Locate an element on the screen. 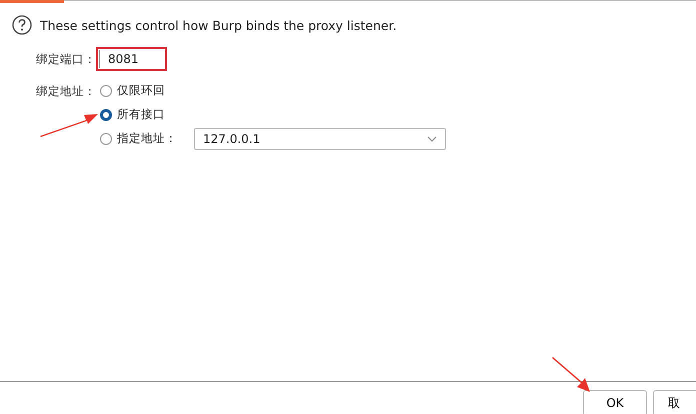  address-label: 绑定地址： is located at coordinates (66, 91).